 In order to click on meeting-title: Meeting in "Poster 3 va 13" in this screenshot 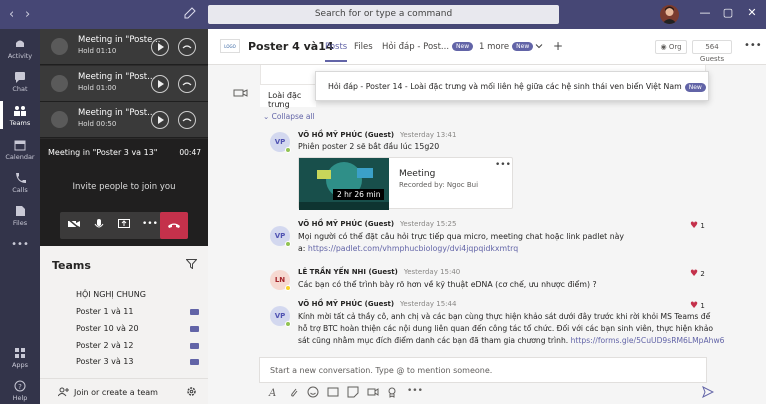, I will do `click(103, 152)`.